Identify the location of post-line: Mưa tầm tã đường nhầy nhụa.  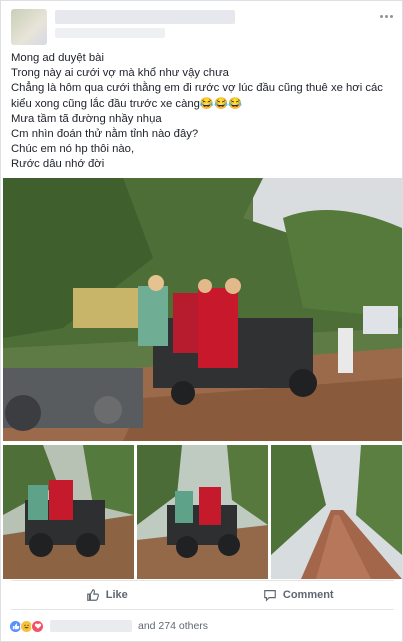
(86, 118).